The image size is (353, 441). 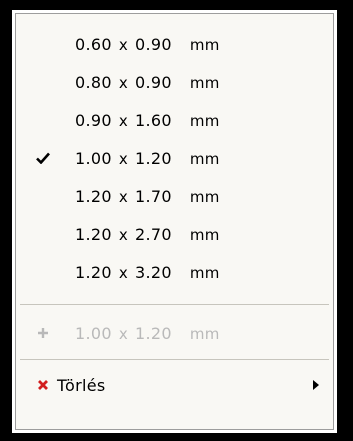 I want to click on menu-item-delete: Törlés, so click(x=174, y=385).